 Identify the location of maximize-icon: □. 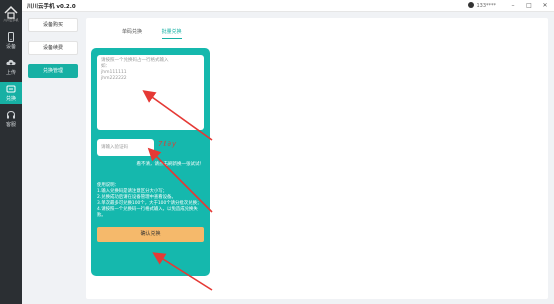
(529, 6).